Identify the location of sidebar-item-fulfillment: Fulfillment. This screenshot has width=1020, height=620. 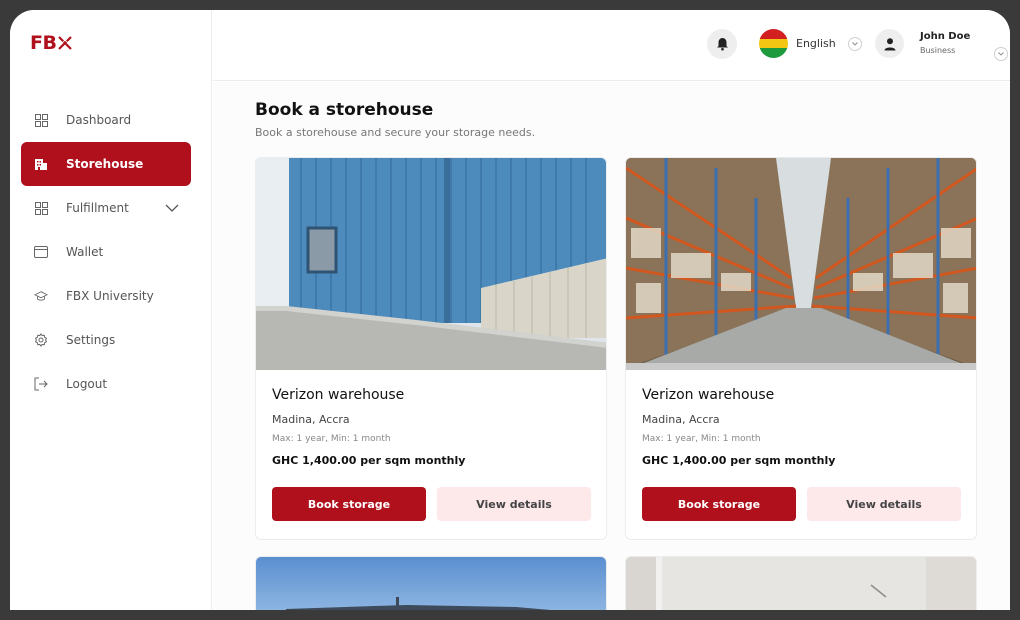
(106, 208).